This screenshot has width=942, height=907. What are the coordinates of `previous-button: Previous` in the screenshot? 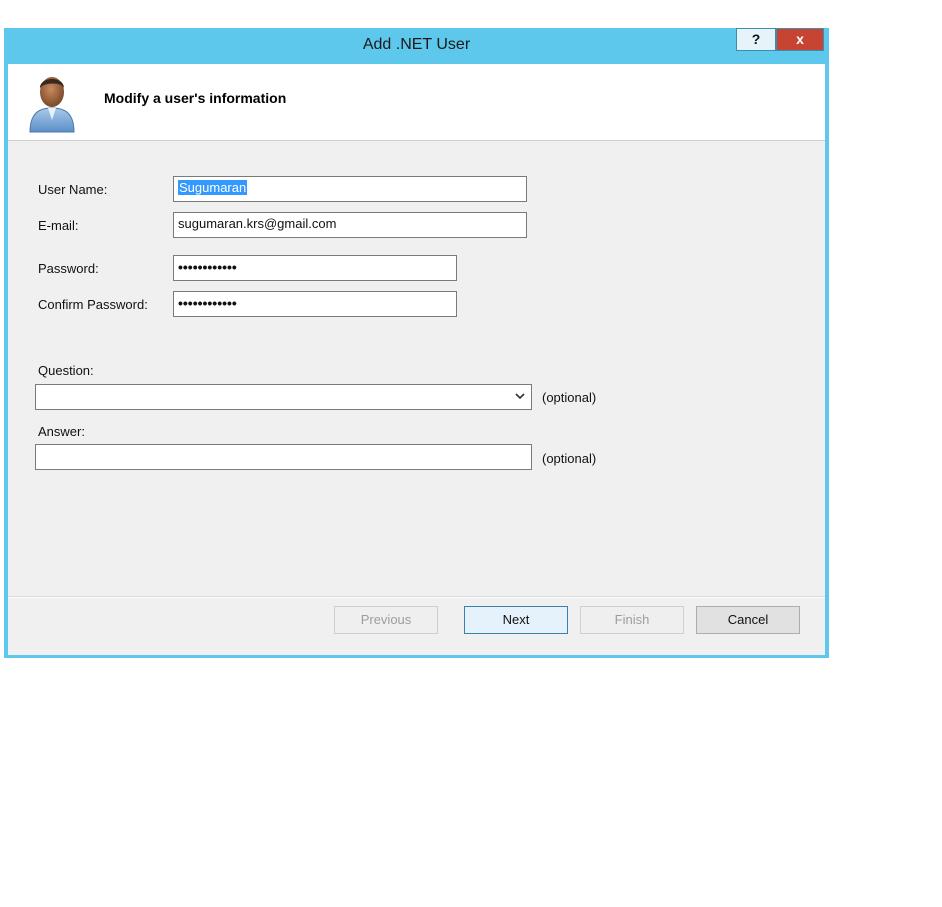 It's located at (386, 620).